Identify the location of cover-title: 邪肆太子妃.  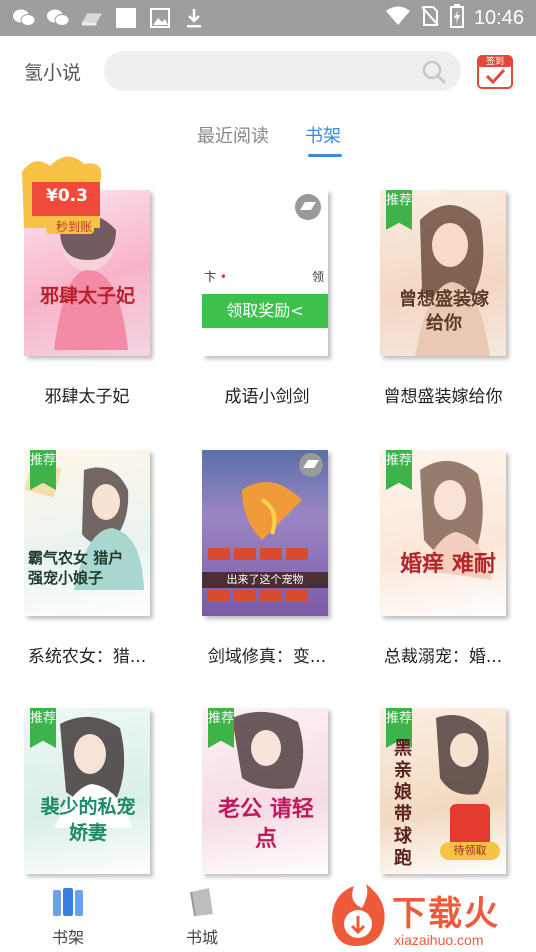
(87, 296).